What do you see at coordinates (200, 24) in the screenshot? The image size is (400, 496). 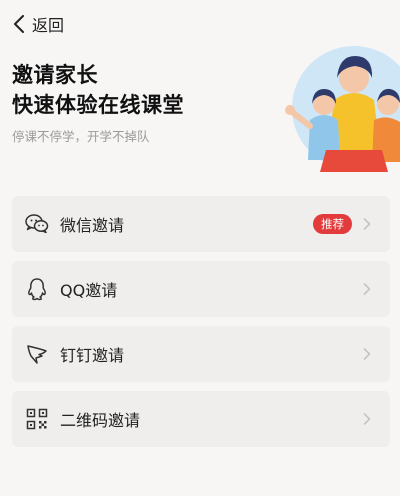 I see `top-bar: 返回` at bounding box center [200, 24].